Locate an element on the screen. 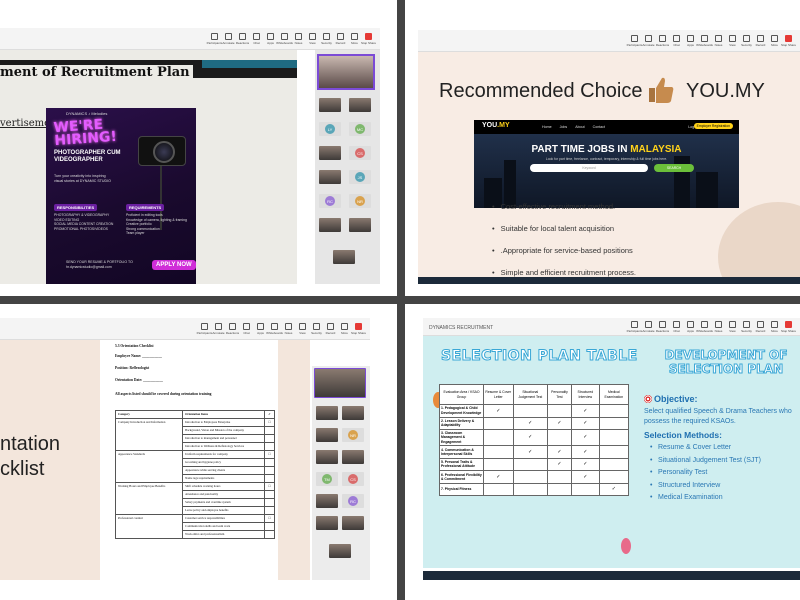 The image size is (800, 600). nav-about: About is located at coordinates (579, 127).